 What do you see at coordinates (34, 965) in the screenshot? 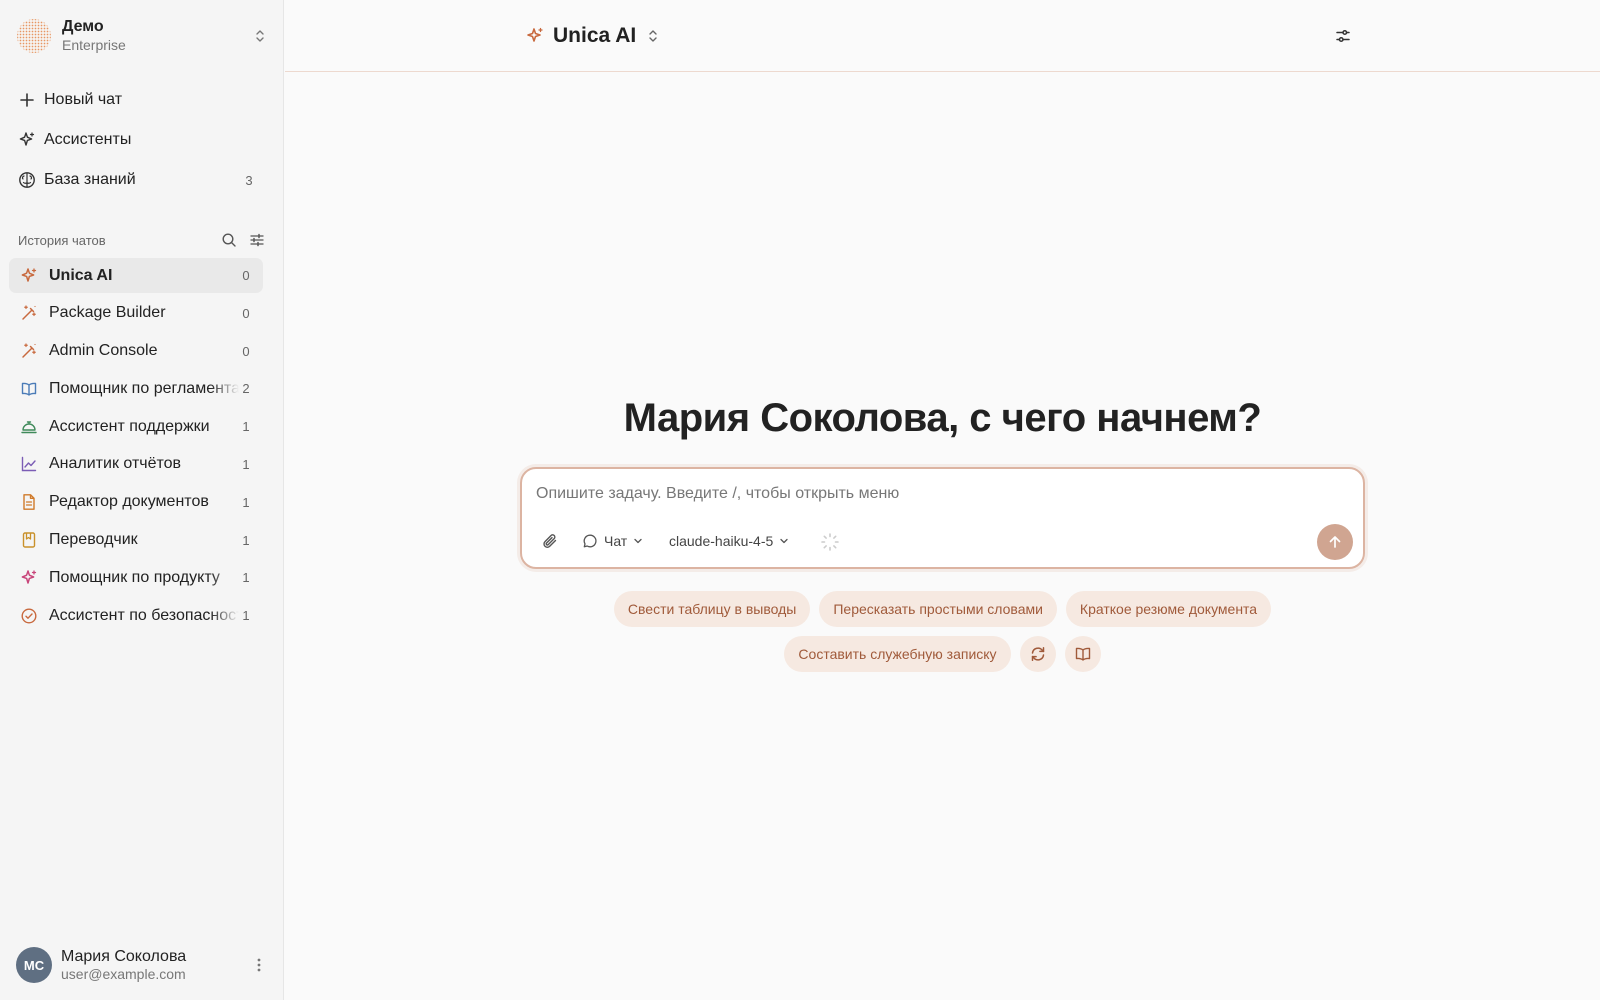
I see `avatar: МС` at bounding box center [34, 965].